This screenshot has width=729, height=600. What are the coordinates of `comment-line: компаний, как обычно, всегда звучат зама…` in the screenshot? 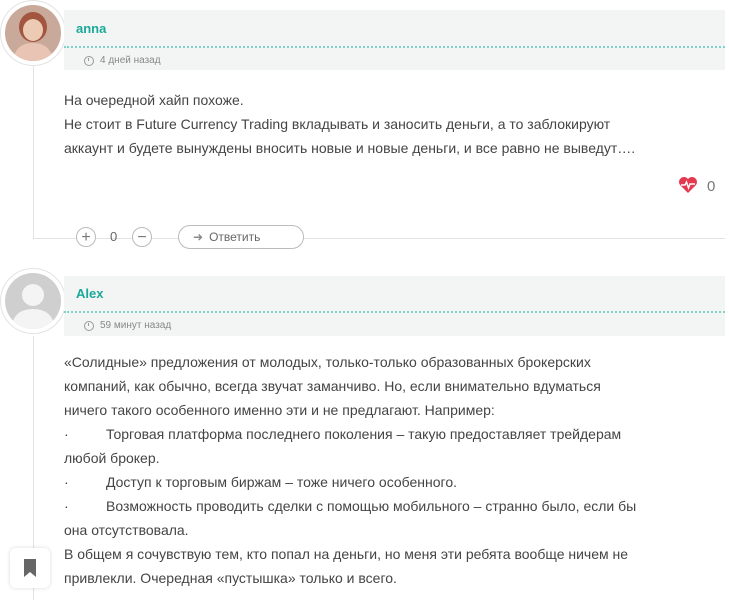 It's located at (332, 386).